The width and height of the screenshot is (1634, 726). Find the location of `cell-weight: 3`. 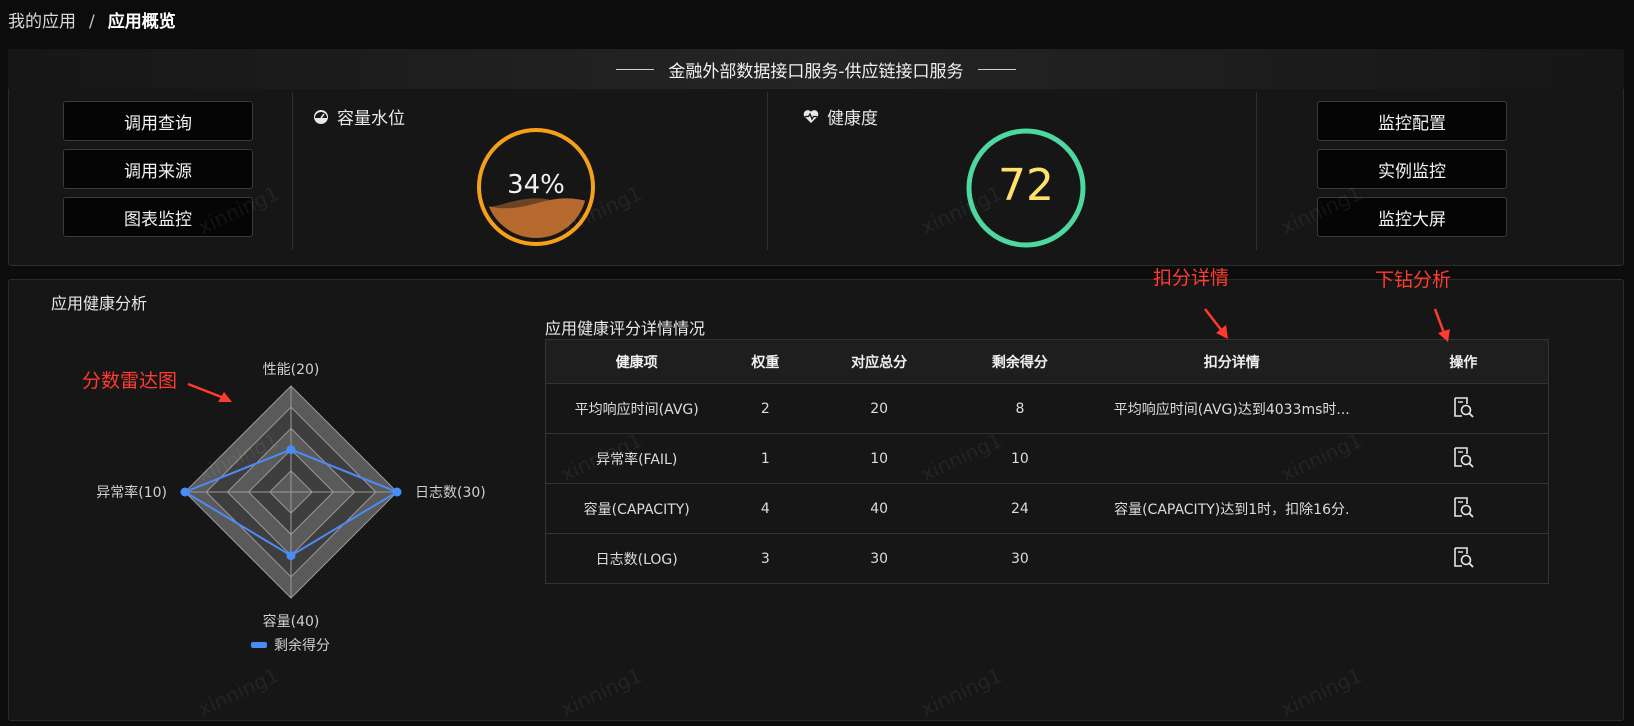

cell-weight: 3 is located at coordinates (765, 558).